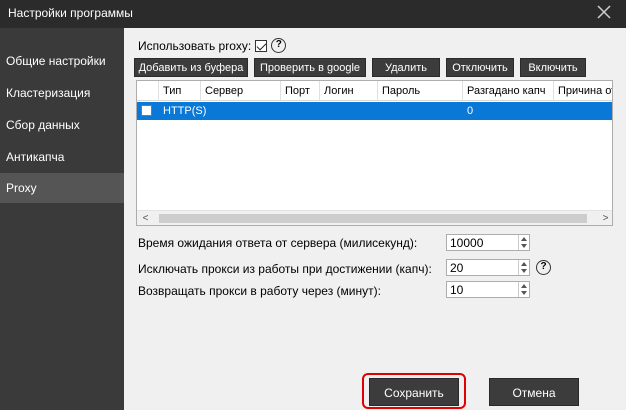  I want to click on sidebar-item-data-collection: Сбор данных, so click(62, 125).